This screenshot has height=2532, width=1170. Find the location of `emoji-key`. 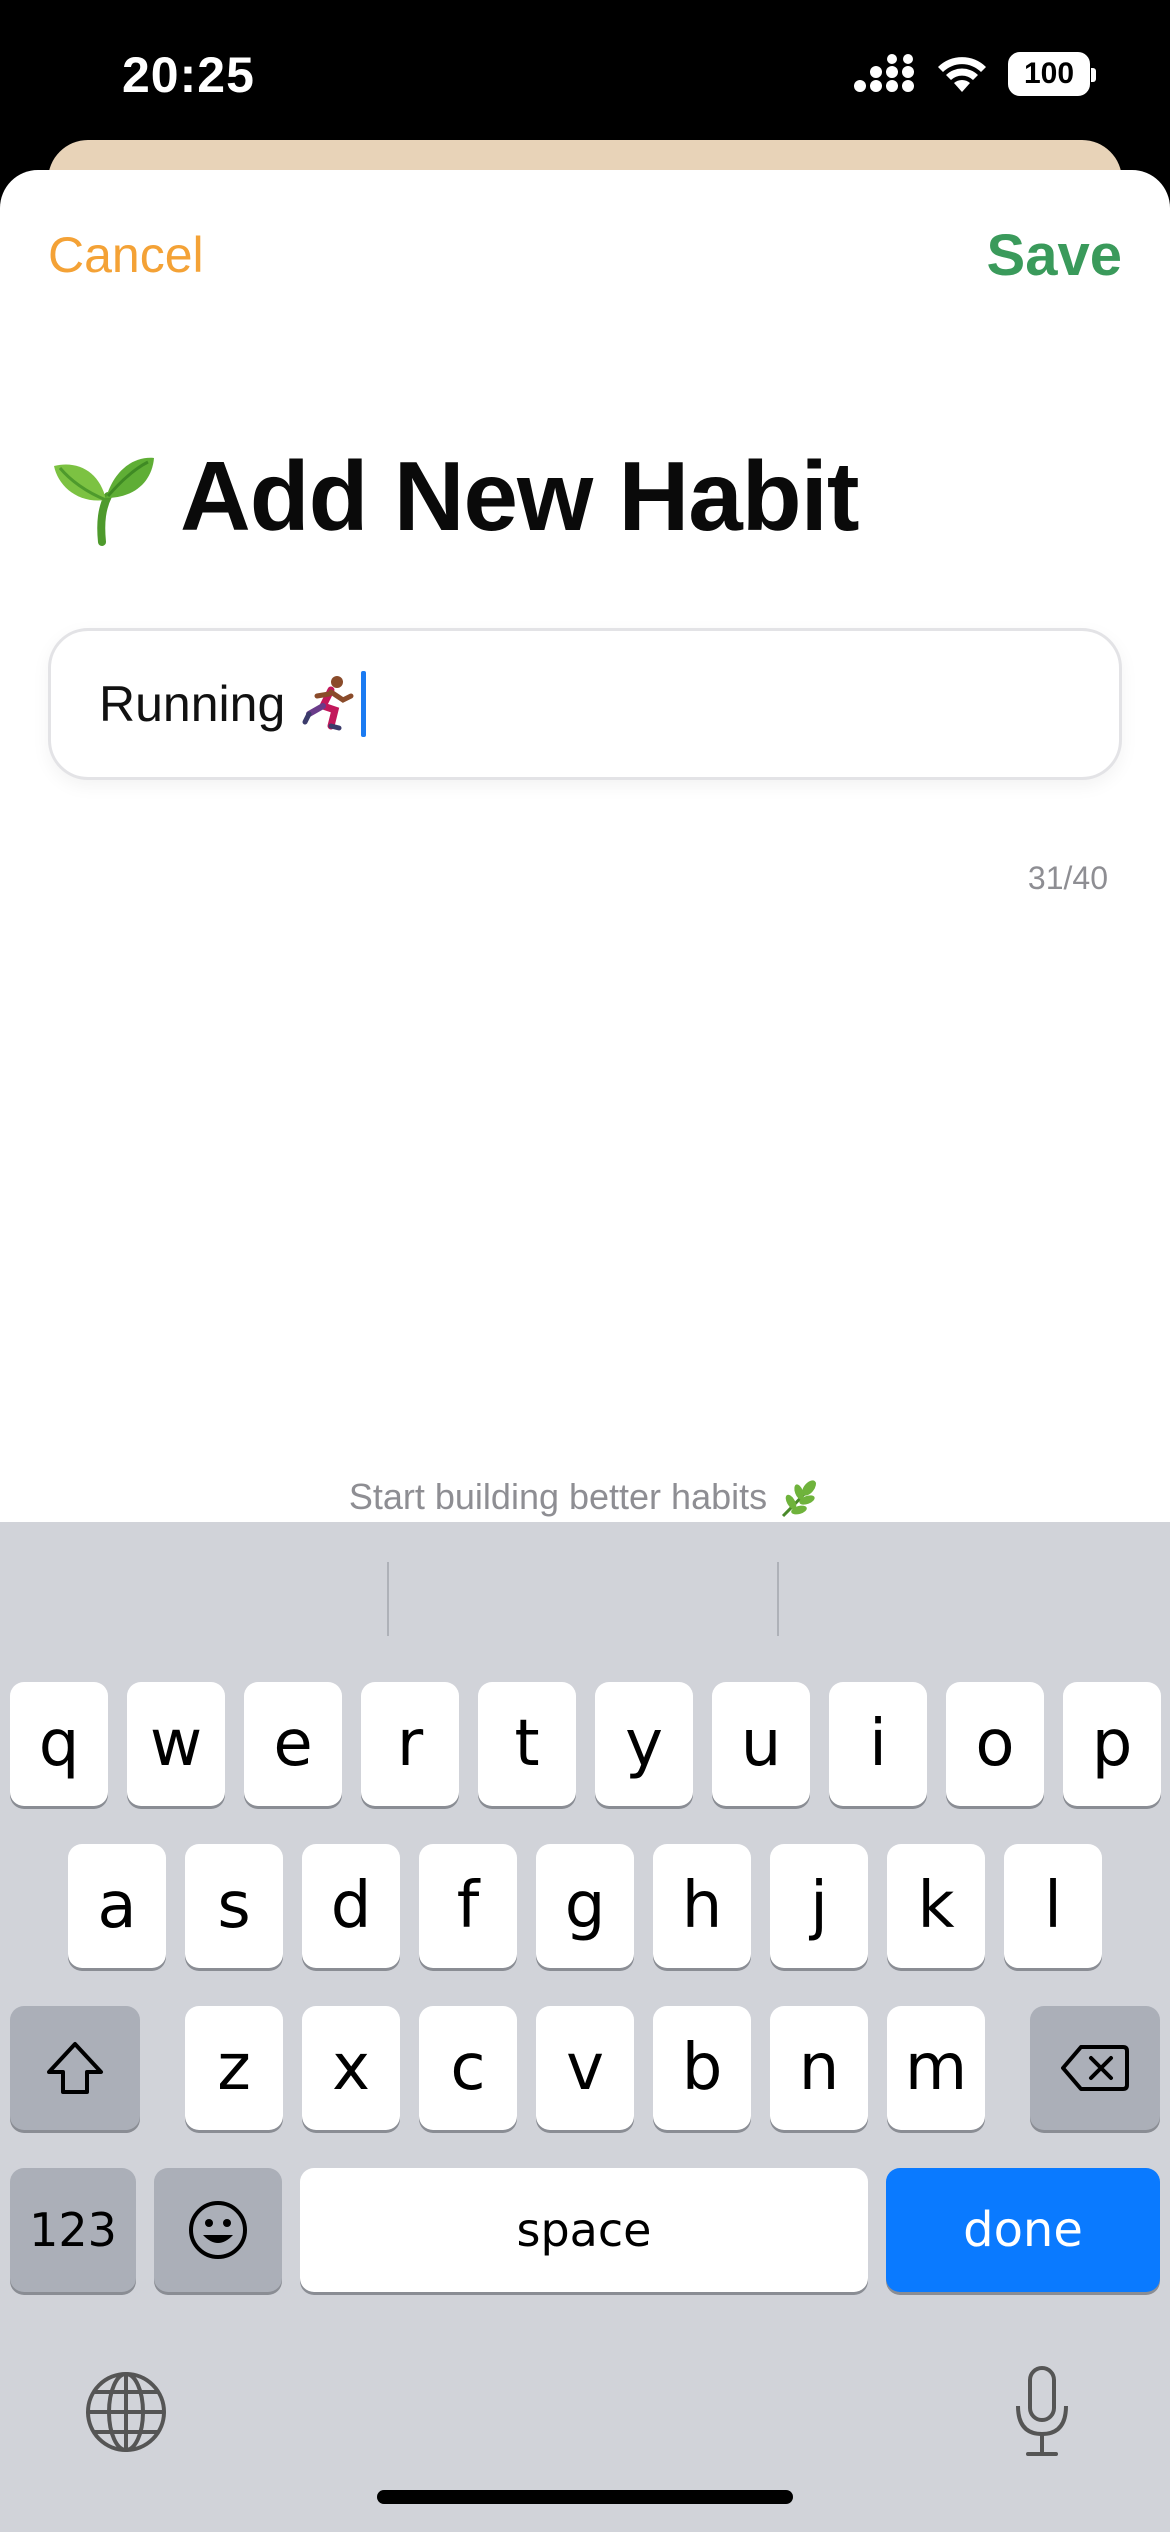

emoji-key is located at coordinates (218, 2230).